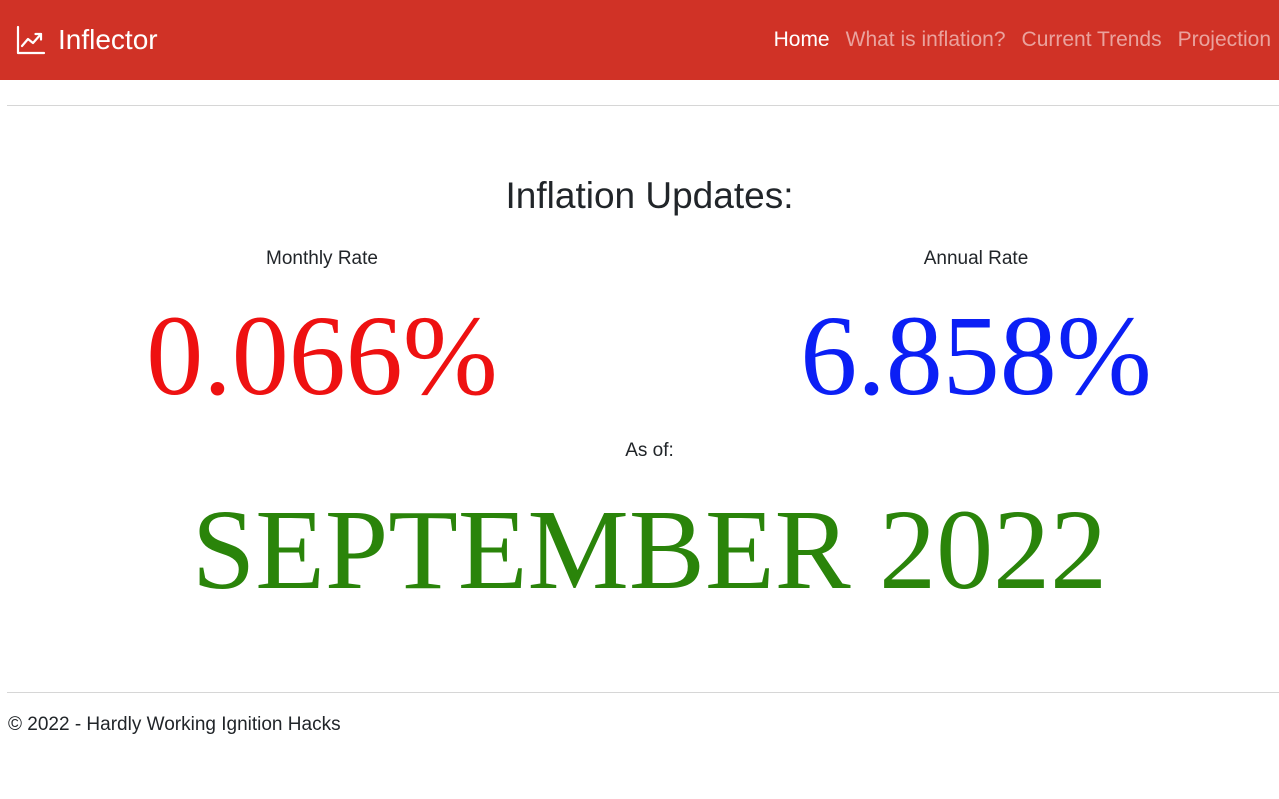 Image resolution: width=1279 pixels, height=799 pixels. What do you see at coordinates (174, 724) in the screenshot?
I see `footer-copyright: © 2022 - Hardly Working Ignition Hacks` at bounding box center [174, 724].